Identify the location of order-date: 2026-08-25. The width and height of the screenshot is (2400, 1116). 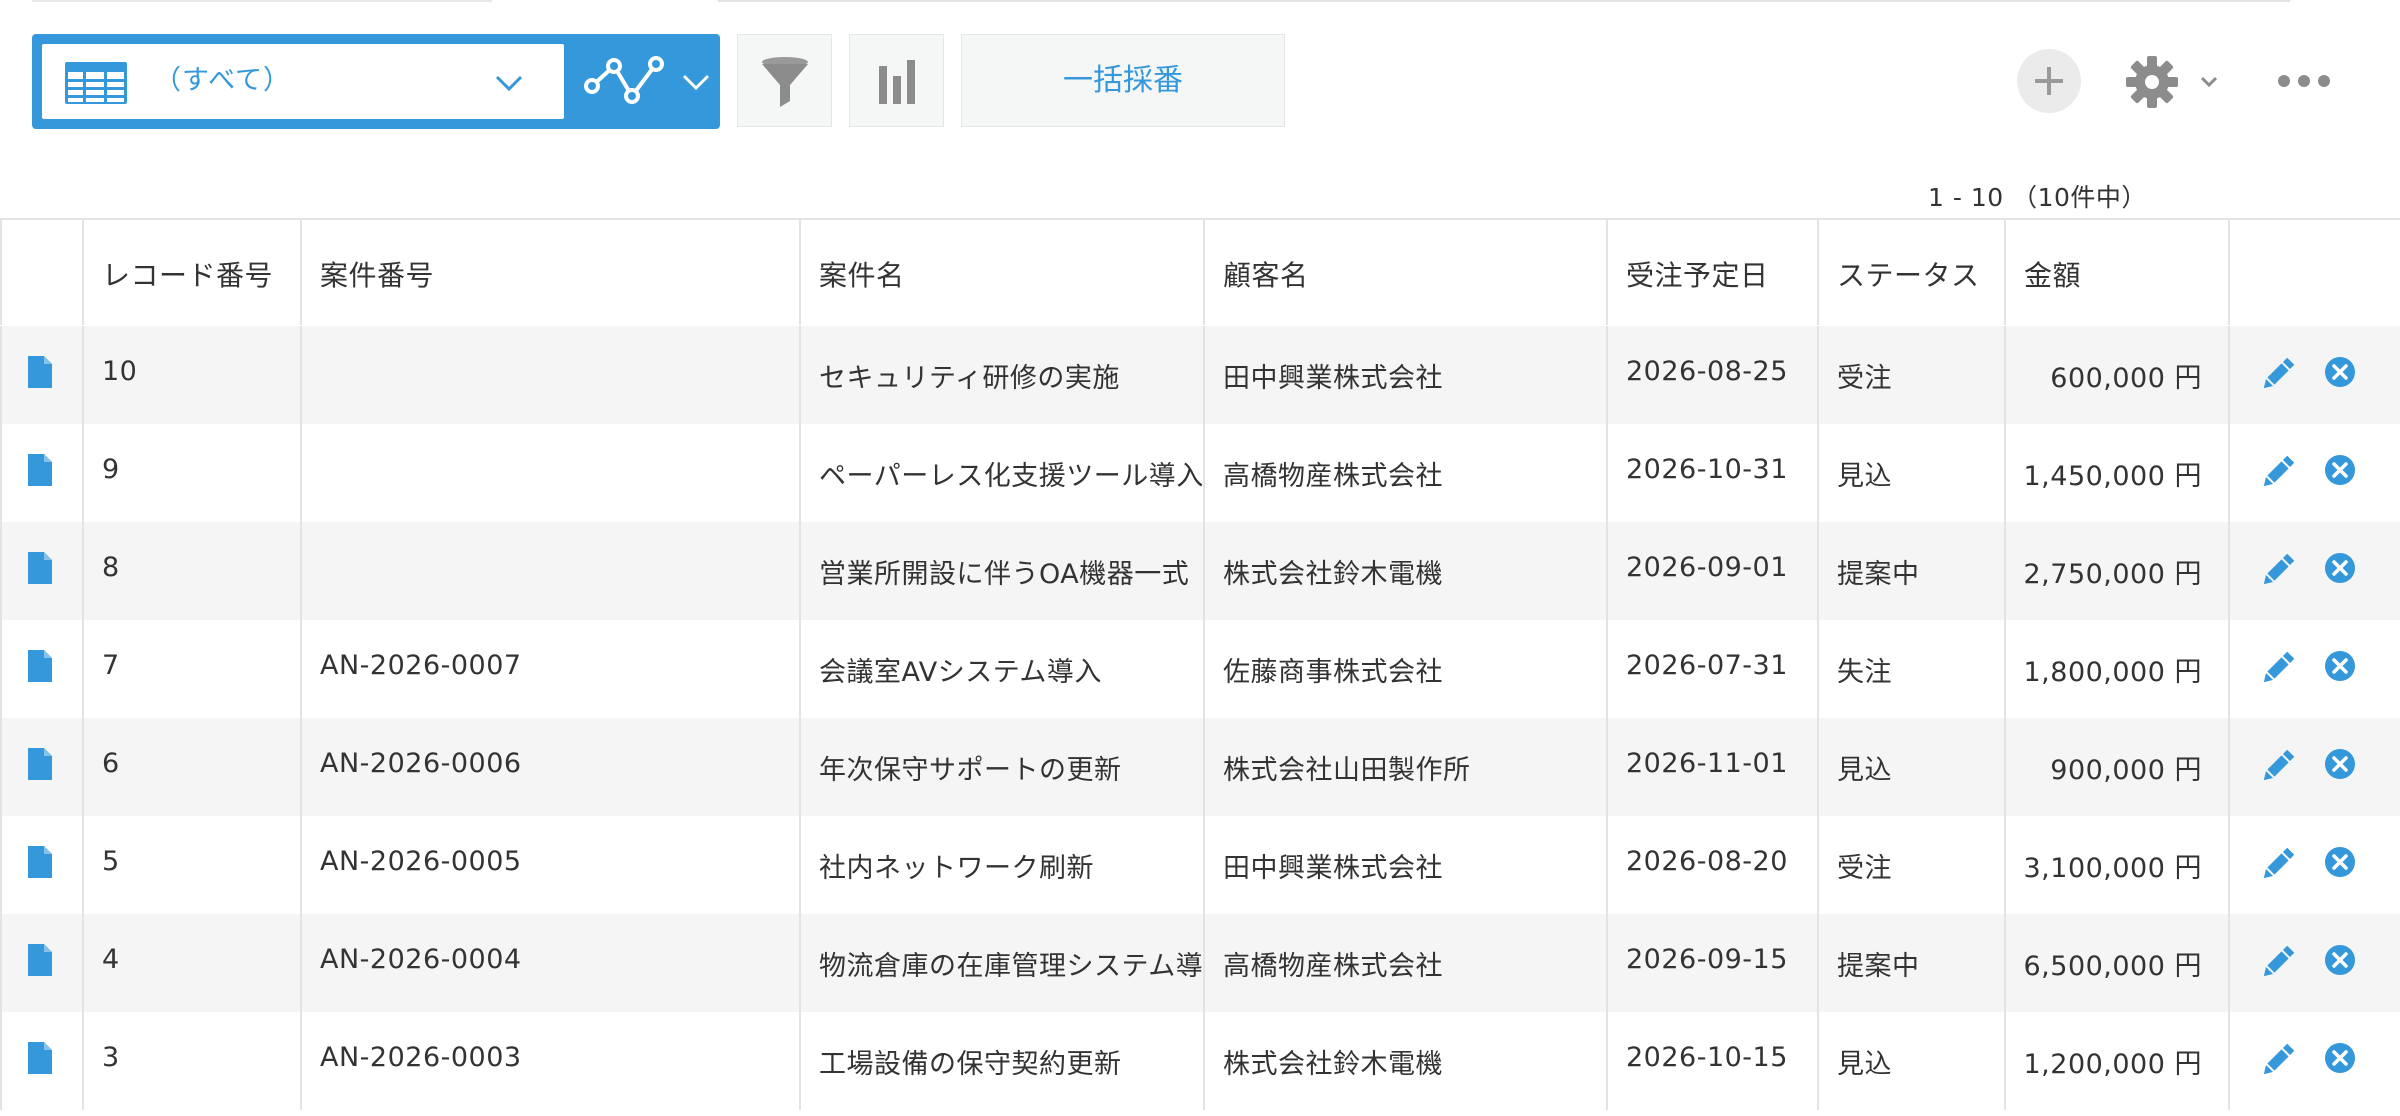
(1707, 371).